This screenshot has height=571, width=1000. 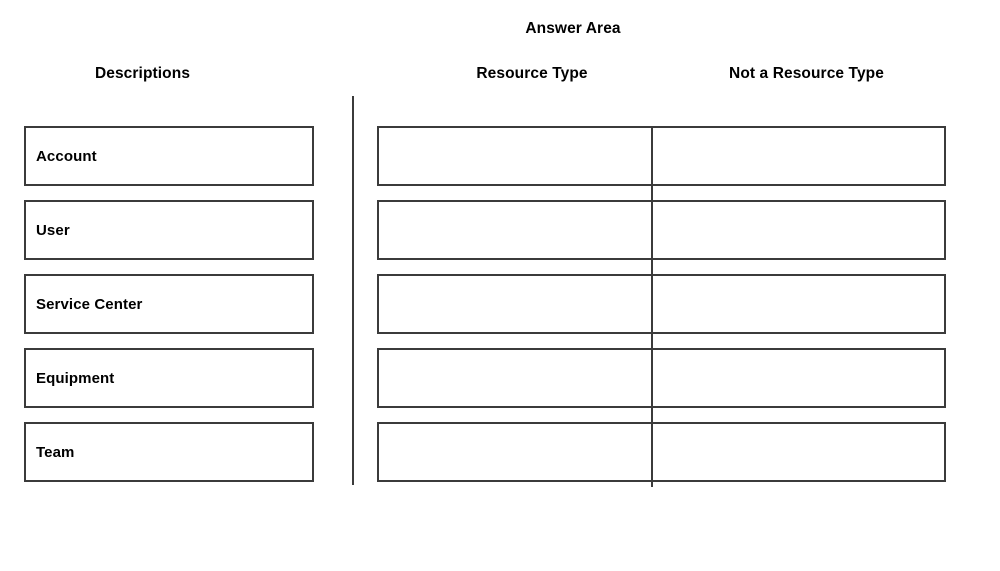 What do you see at coordinates (532, 73) in the screenshot?
I see `column-header-resource-type: Resource Type` at bounding box center [532, 73].